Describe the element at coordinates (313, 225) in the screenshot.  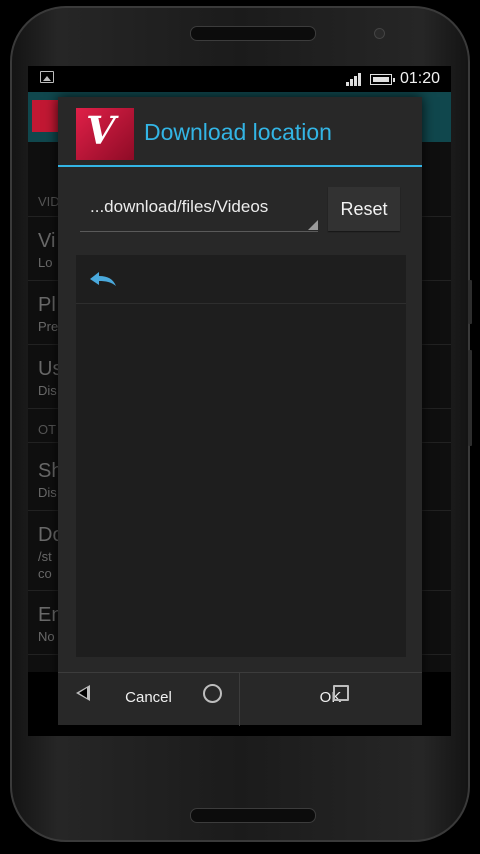
I see `dropdown-corner-icon` at that location.